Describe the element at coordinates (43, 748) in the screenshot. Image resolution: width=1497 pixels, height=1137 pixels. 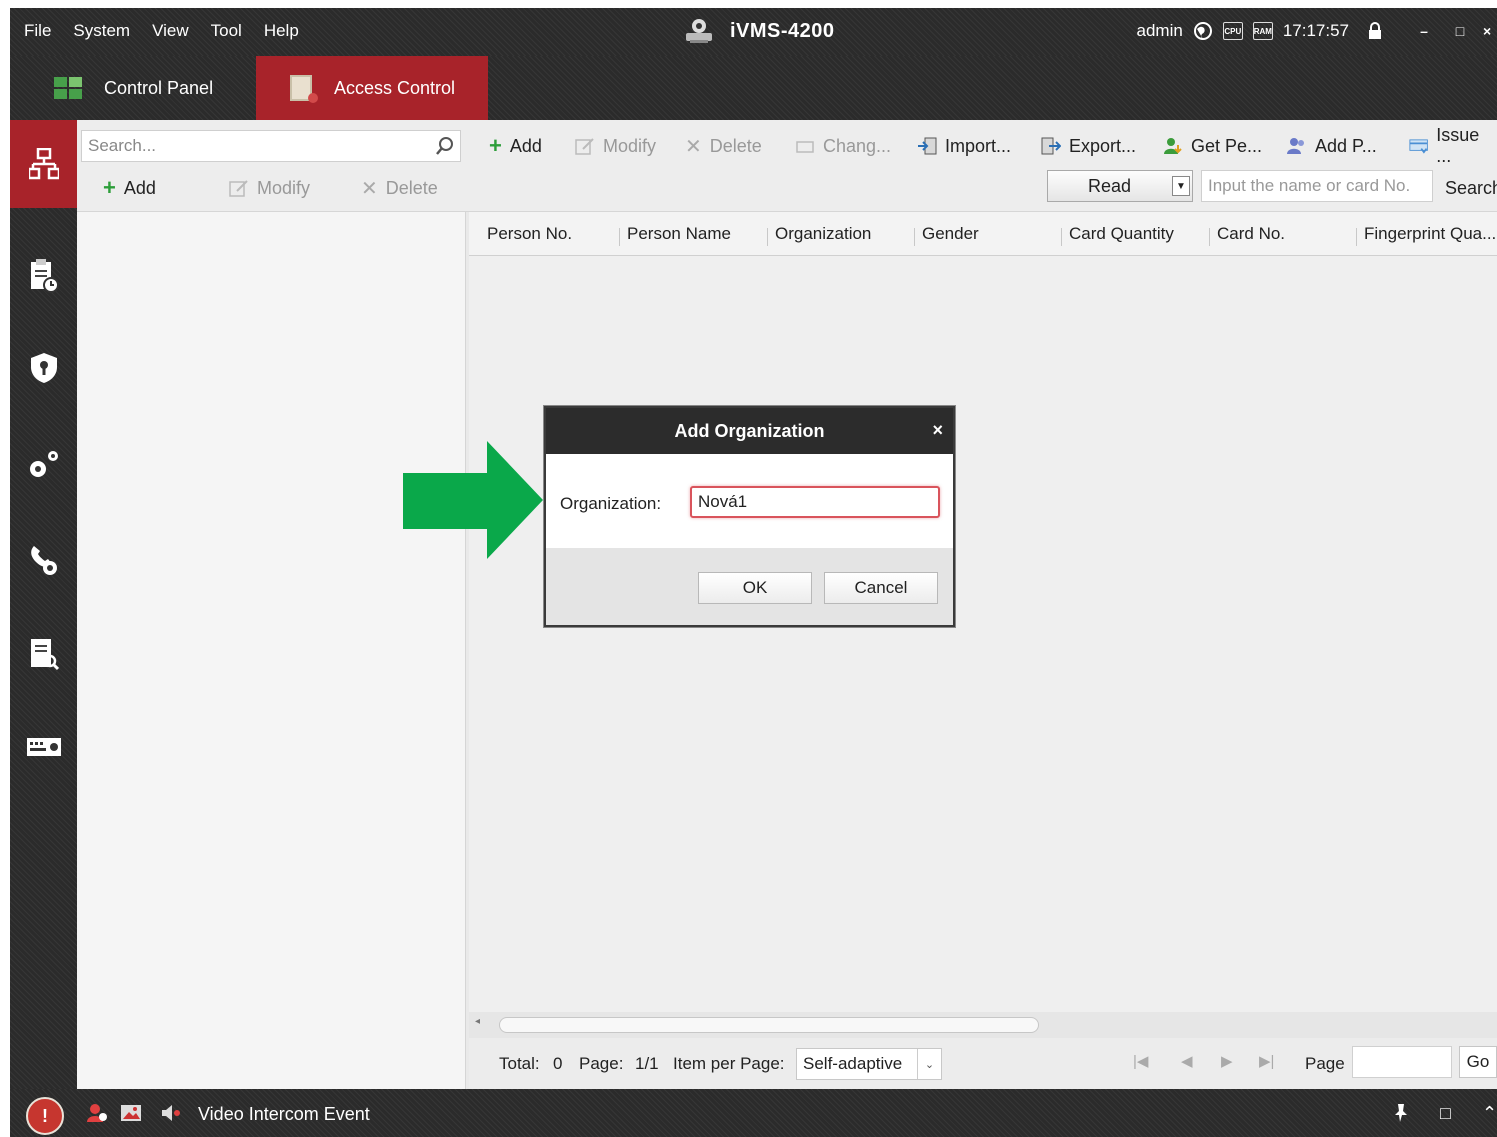
I see `rail-device` at that location.